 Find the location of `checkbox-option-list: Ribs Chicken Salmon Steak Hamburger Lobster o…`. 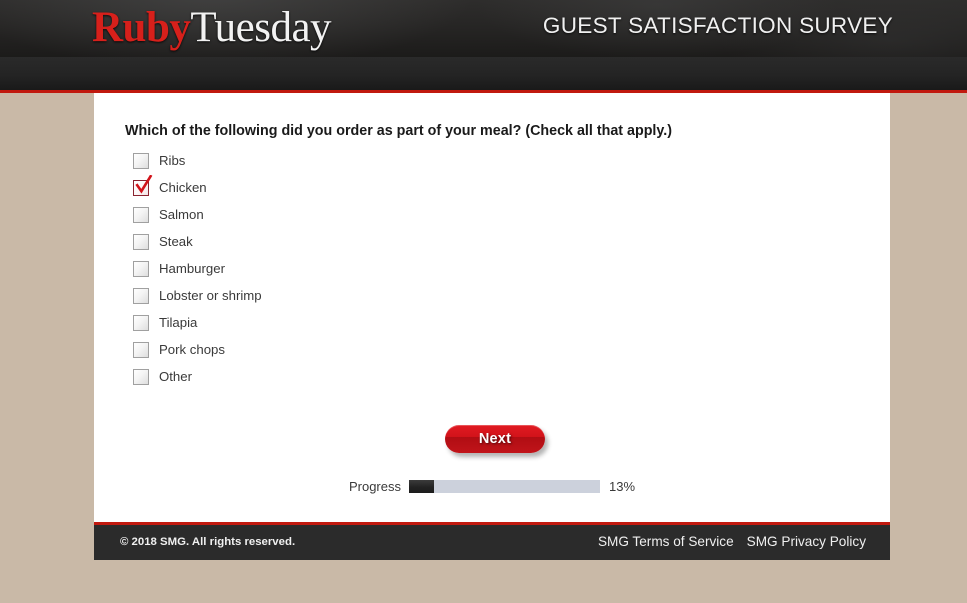

checkbox-option-list: Ribs Chicken Salmon Steak Hamburger Lobster o… is located at coordinates (197, 268).